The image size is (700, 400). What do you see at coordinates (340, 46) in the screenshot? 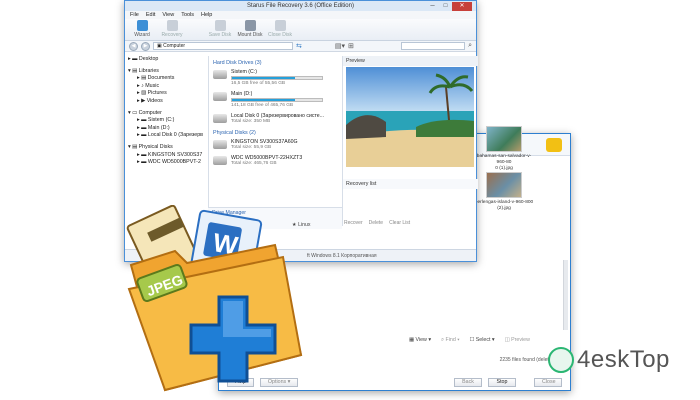
I see `view-options-icon: ▤▾` at bounding box center [340, 46].